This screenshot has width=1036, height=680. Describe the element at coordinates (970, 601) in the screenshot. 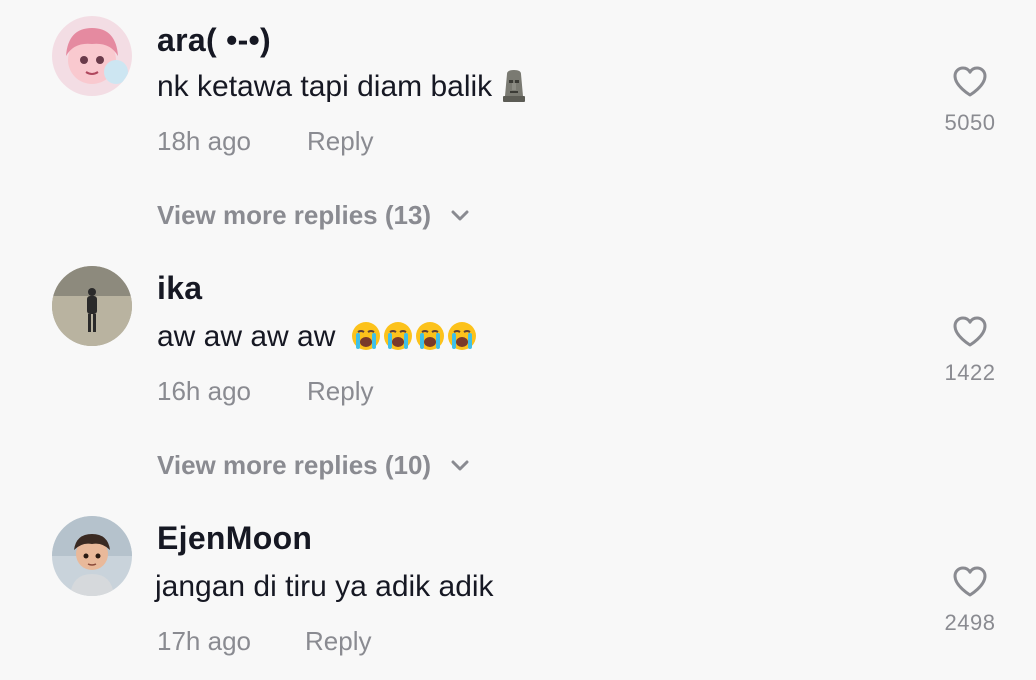

I see `like-button: 2498` at that location.